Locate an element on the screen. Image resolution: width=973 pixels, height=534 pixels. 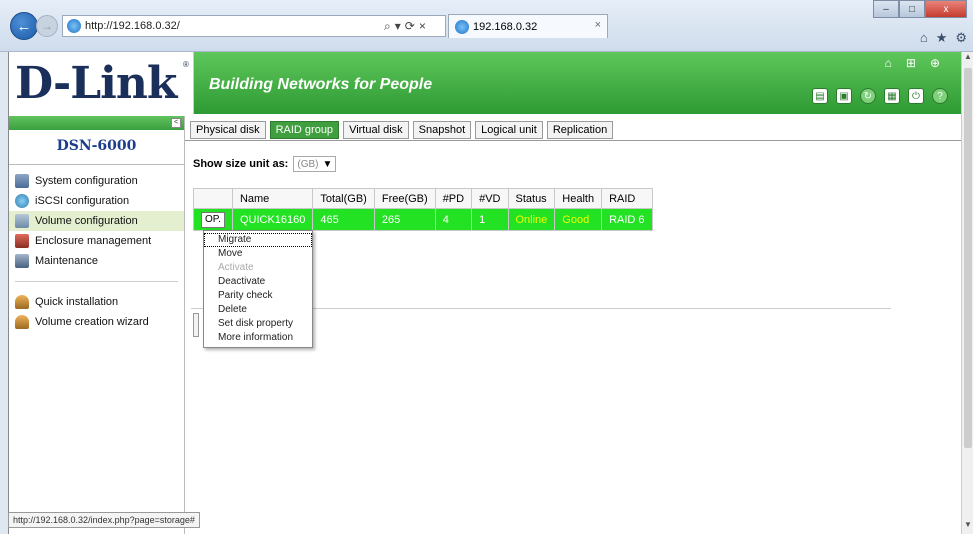
panel-icon: ▦ is located at coordinates (892, 96).